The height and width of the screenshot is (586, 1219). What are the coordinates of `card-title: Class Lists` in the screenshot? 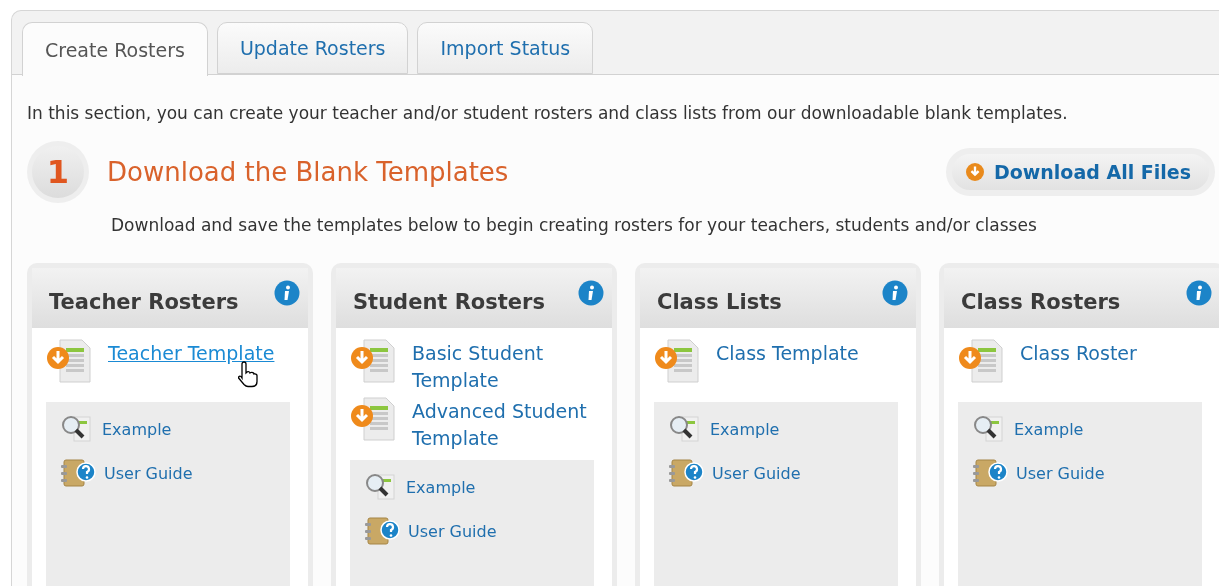 It's located at (719, 302).